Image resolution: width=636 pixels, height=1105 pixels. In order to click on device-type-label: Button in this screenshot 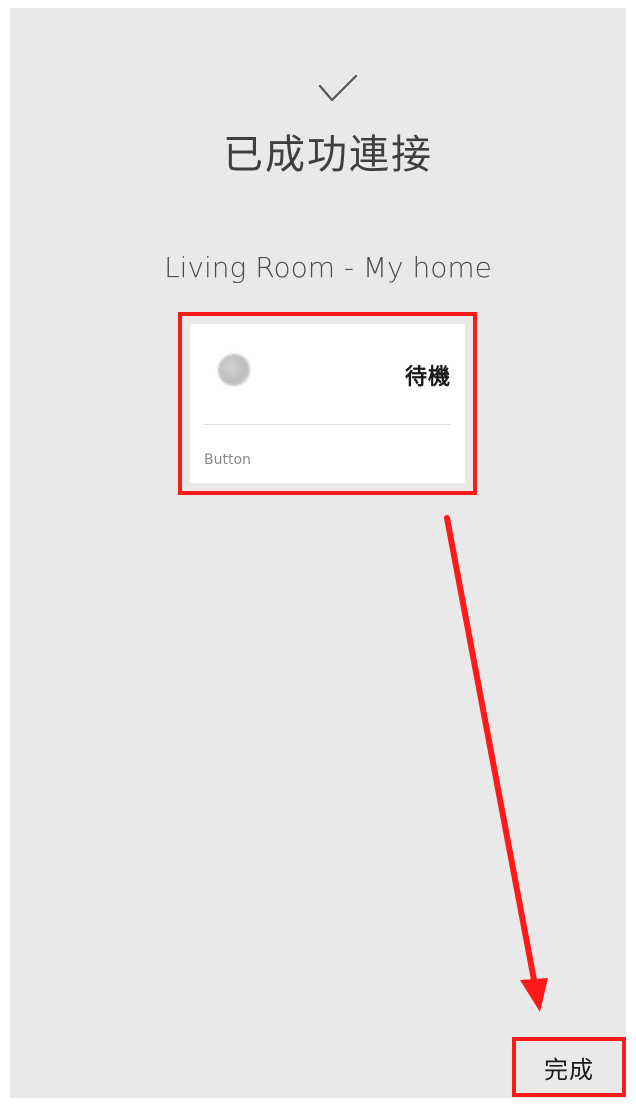, I will do `click(227, 460)`.